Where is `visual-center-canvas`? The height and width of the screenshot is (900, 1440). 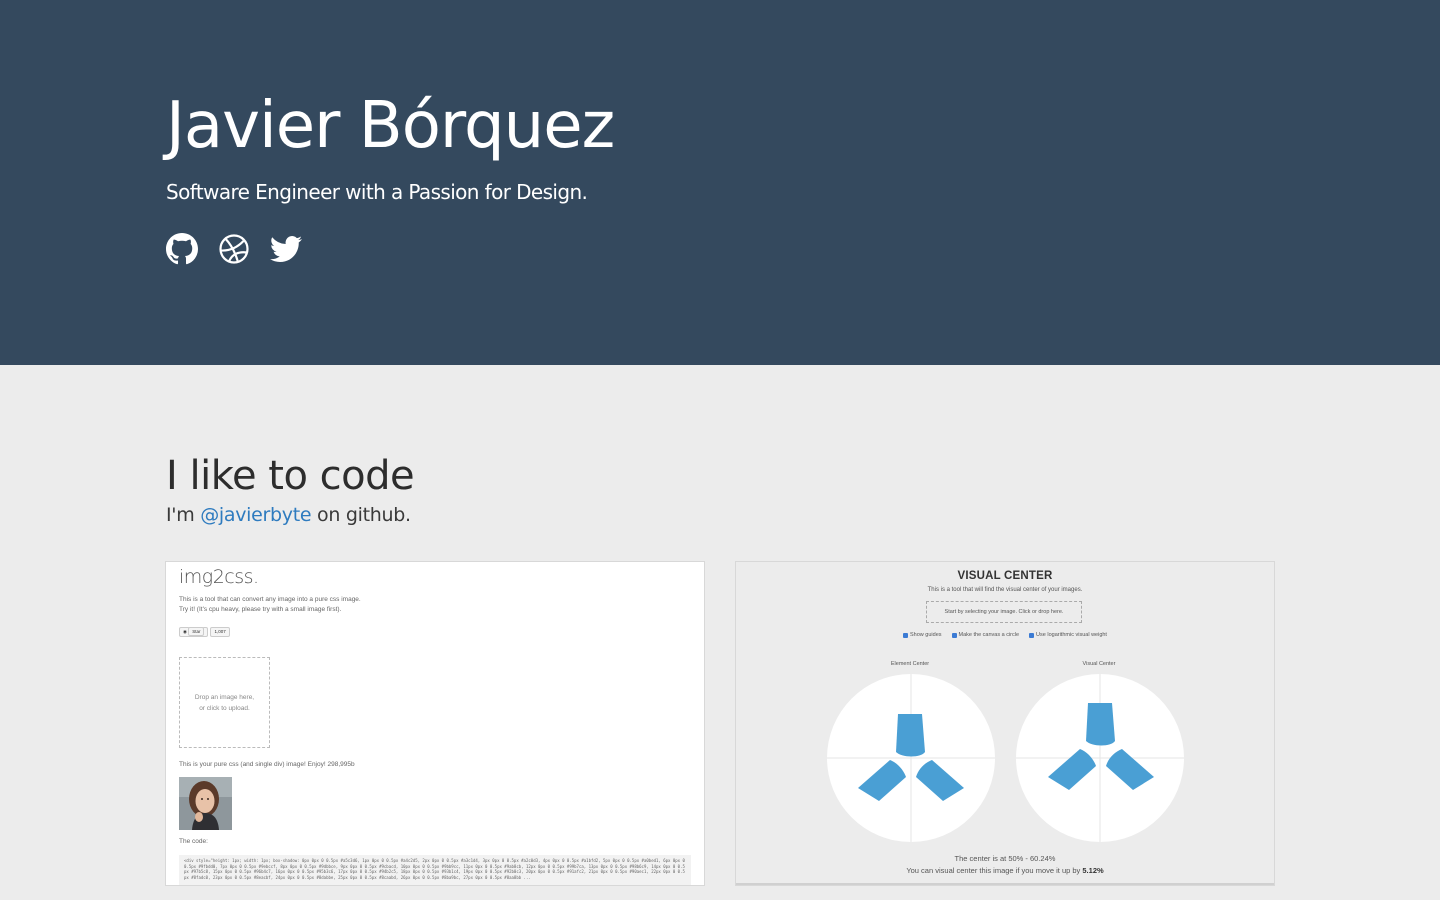 visual-center-canvas is located at coordinates (1100, 758).